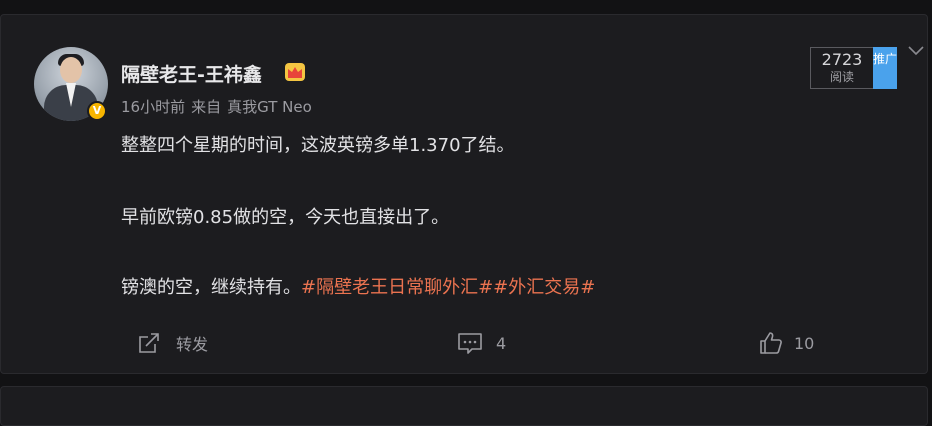 This screenshot has height=426, width=932. What do you see at coordinates (206, 107) in the screenshot?
I see `source-prefix: 来自` at bounding box center [206, 107].